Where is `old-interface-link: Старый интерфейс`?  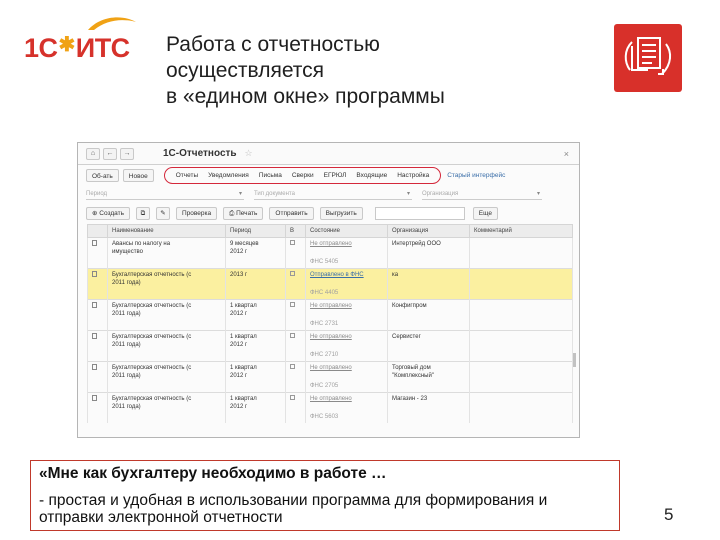 old-interface-link: Старый интерфейс is located at coordinates (476, 175).